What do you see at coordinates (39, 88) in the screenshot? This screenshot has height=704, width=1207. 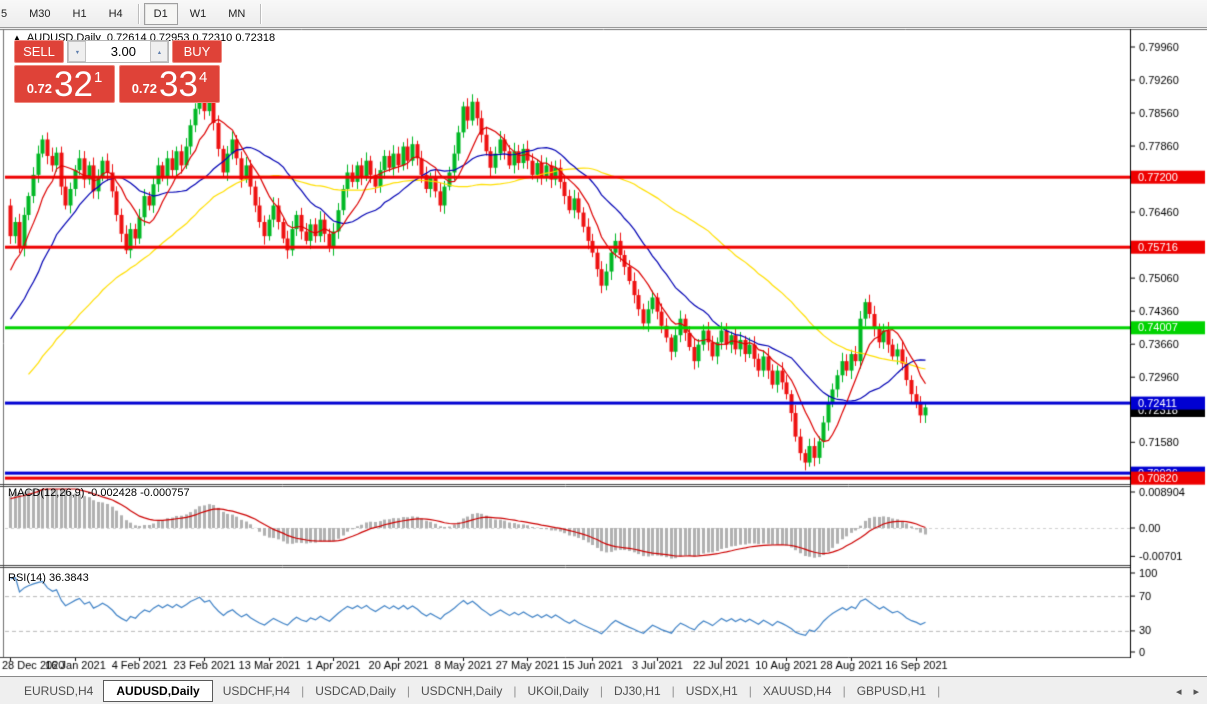 I see `sell-price-prefix: 0.72` at bounding box center [39, 88].